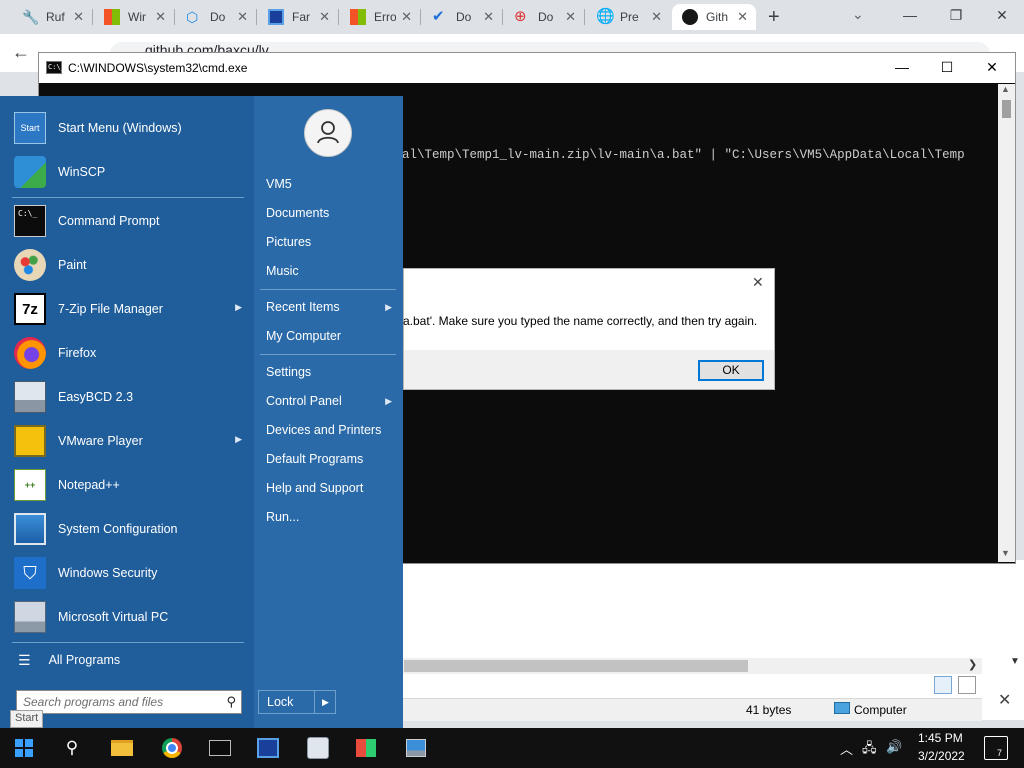 Image resolution: width=1024 pixels, height=768 pixels. Describe the element at coordinates (158, 68) in the screenshot. I see `cmd-window-title: C:\WINDOWS\system32\cmd.exe` at that location.